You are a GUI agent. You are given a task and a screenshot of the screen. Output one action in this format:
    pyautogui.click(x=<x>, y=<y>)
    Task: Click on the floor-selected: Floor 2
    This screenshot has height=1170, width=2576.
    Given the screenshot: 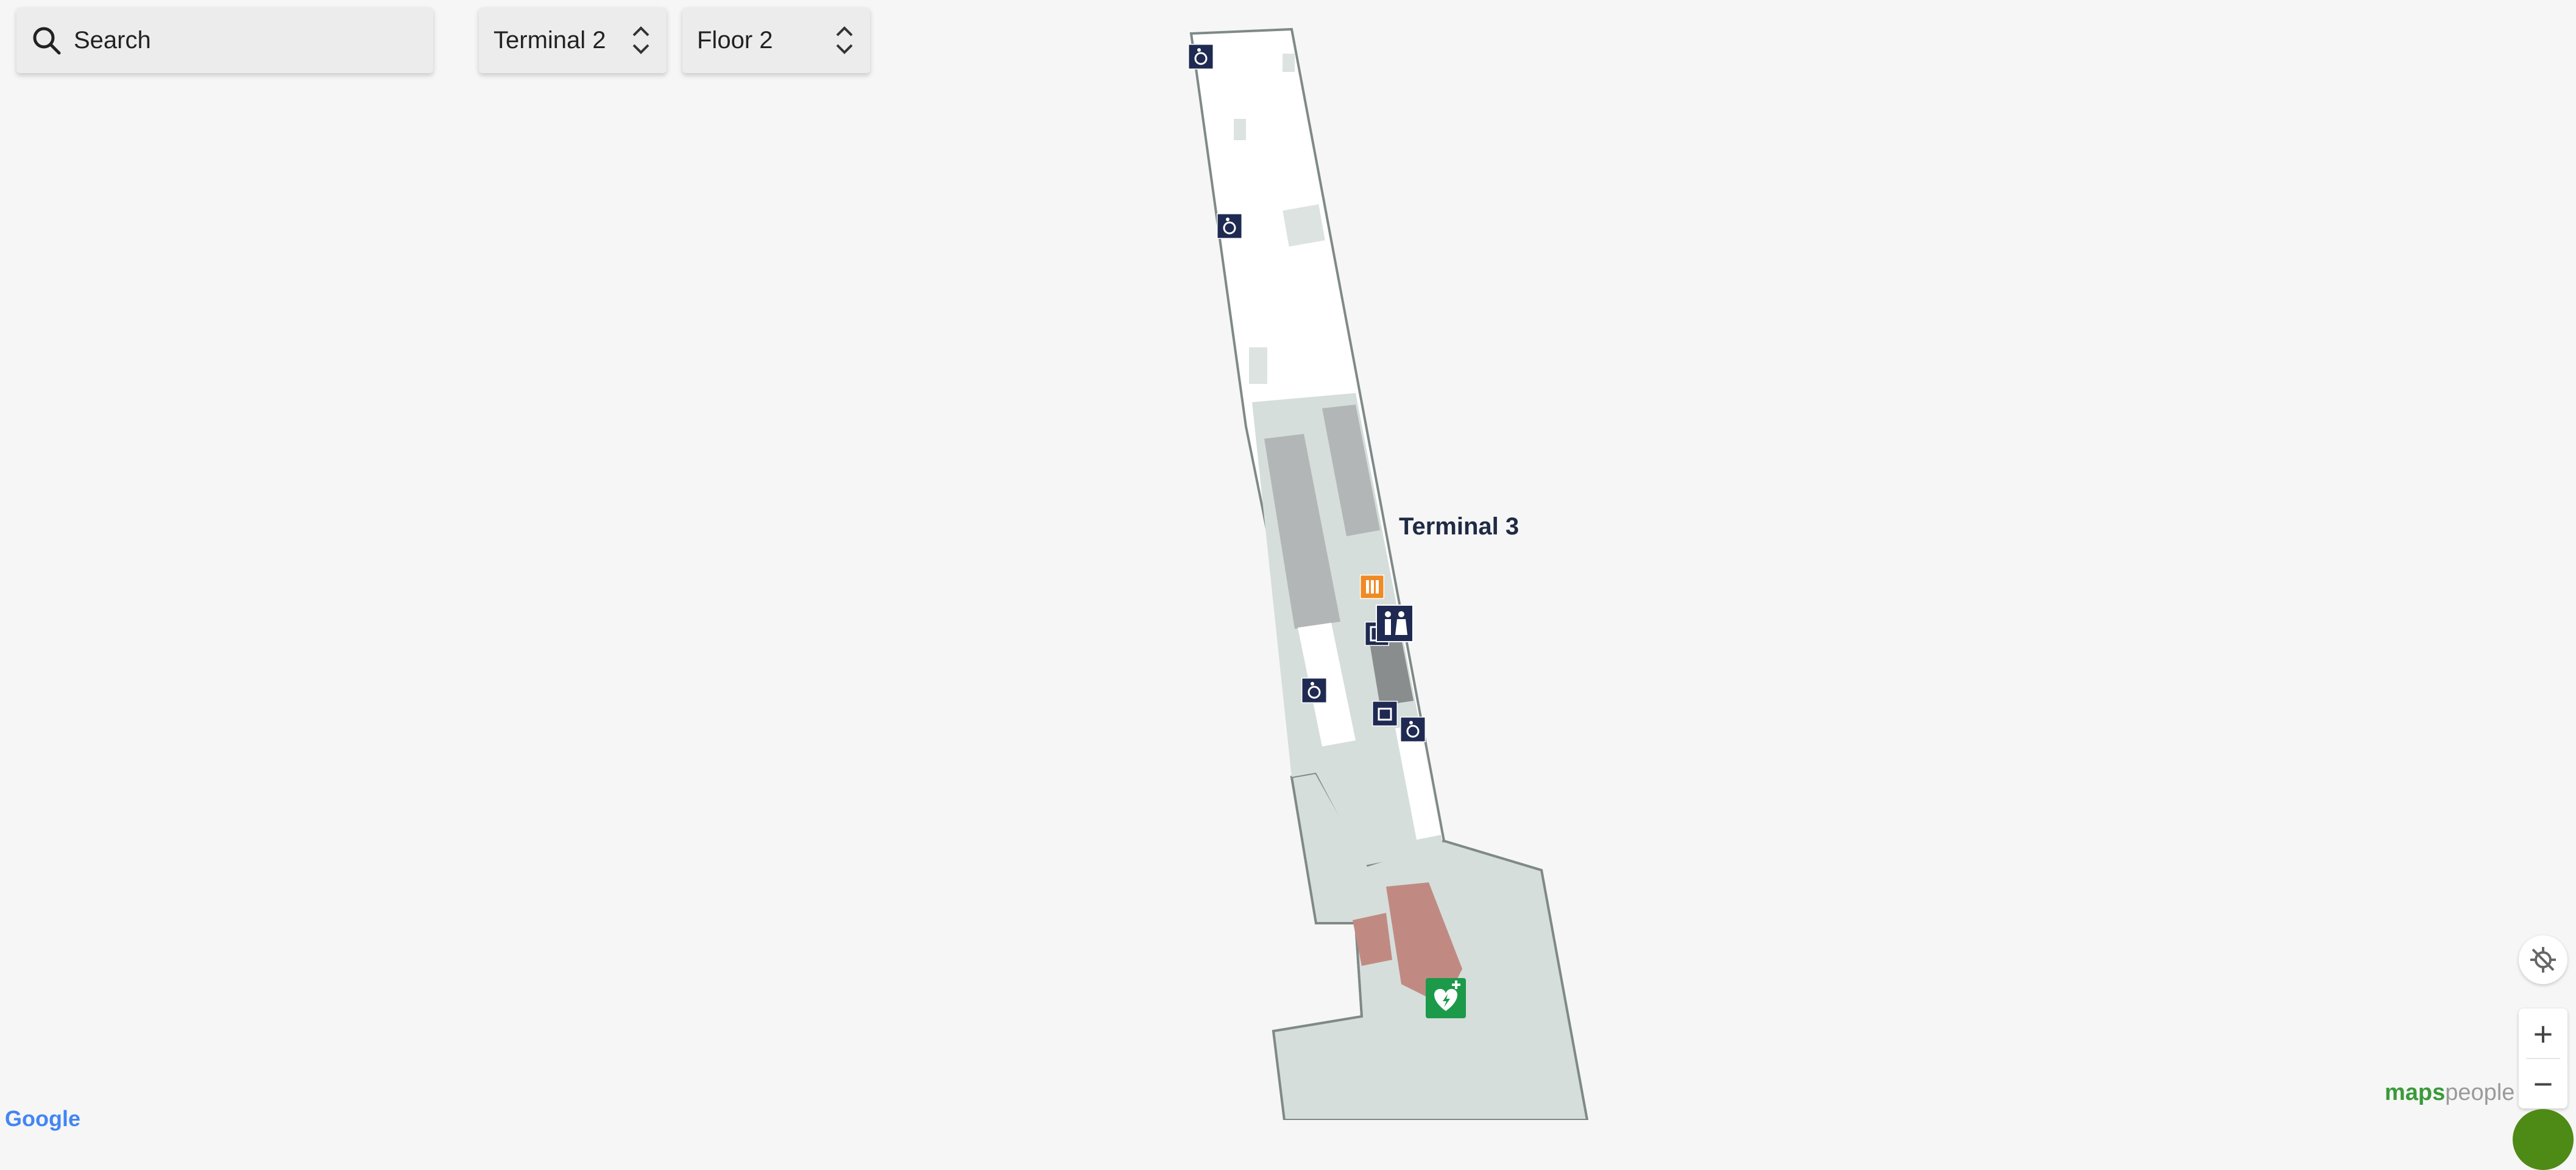 What is the action you would take?
    pyautogui.click(x=735, y=40)
    